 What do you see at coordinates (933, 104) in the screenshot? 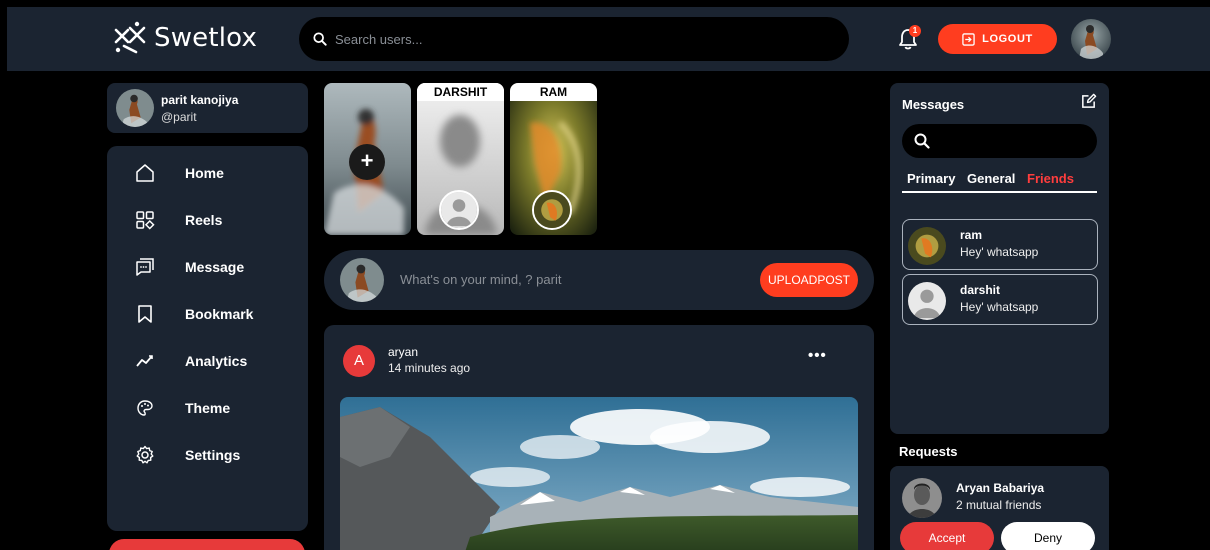
I see `messages-title: Messages` at bounding box center [933, 104].